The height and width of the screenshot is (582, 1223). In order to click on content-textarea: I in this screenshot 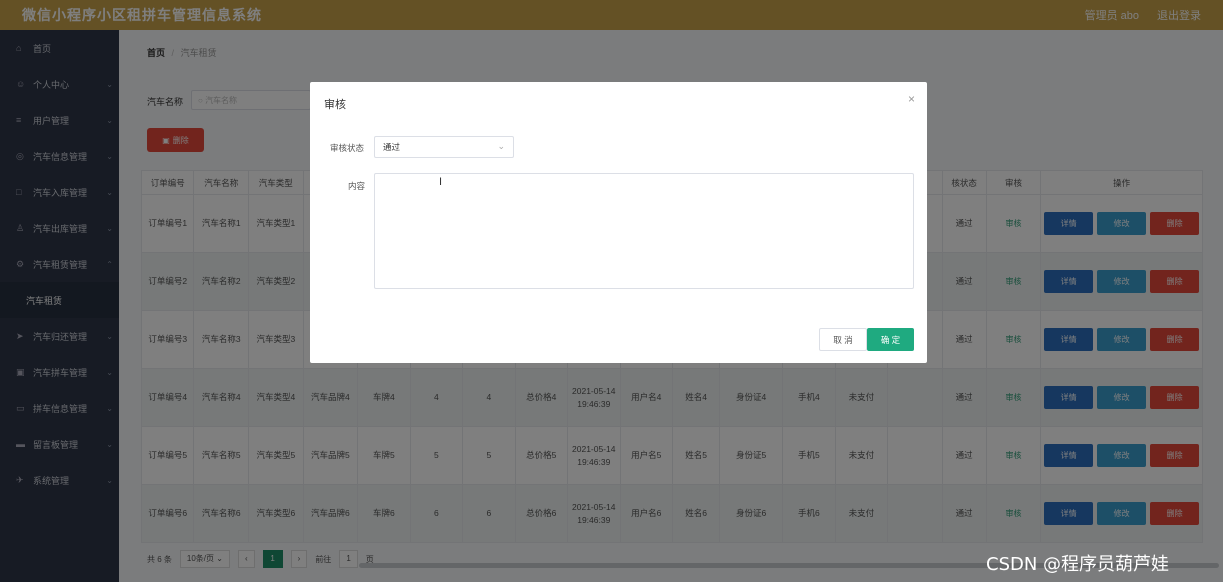, I will do `click(644, 231)`.